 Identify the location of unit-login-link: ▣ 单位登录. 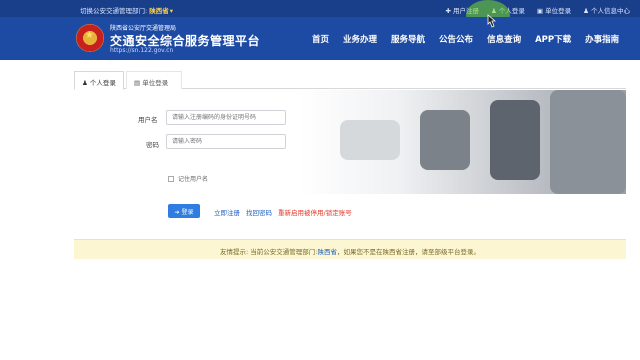
(554, 10).